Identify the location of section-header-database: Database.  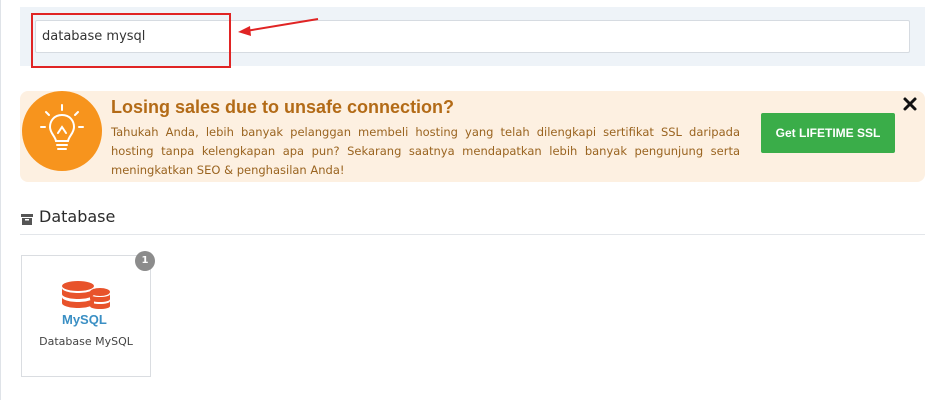
(472, 220).